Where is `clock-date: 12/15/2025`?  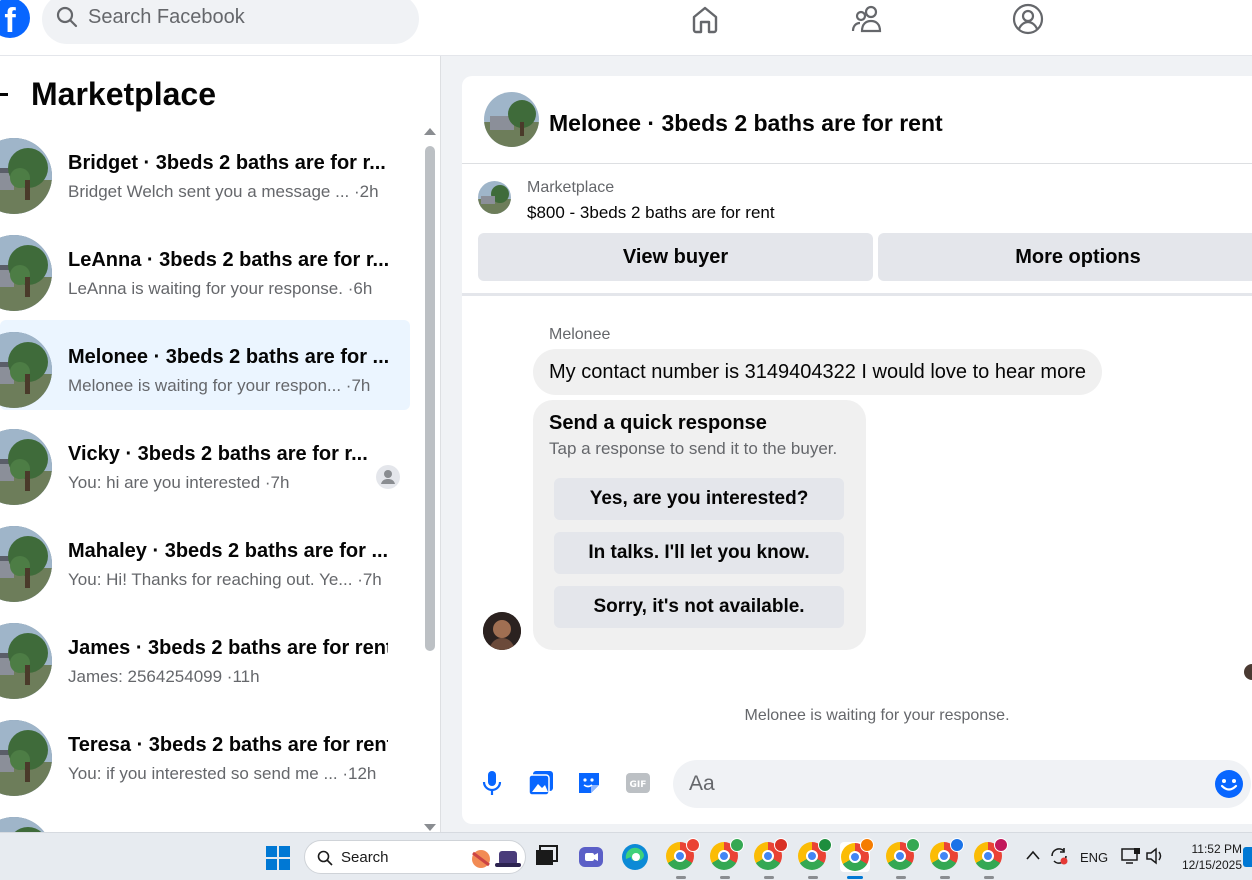 clock-date: 12/15/2025 is located at coordinates (1211, 865).